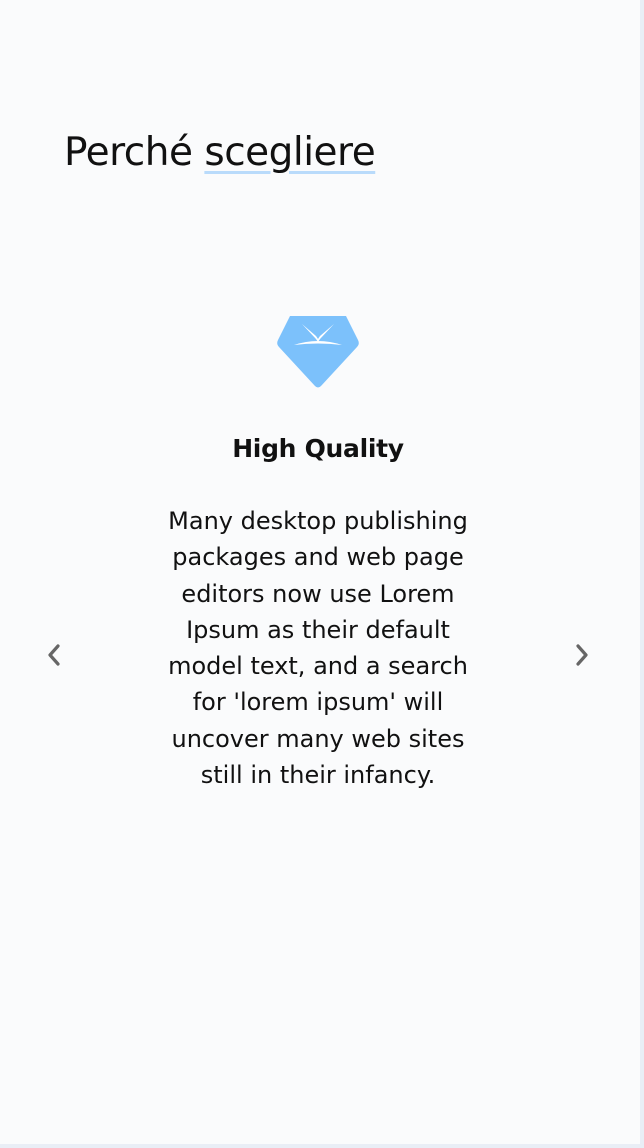  I want to click on carousel-next-button, so click(582, 655).